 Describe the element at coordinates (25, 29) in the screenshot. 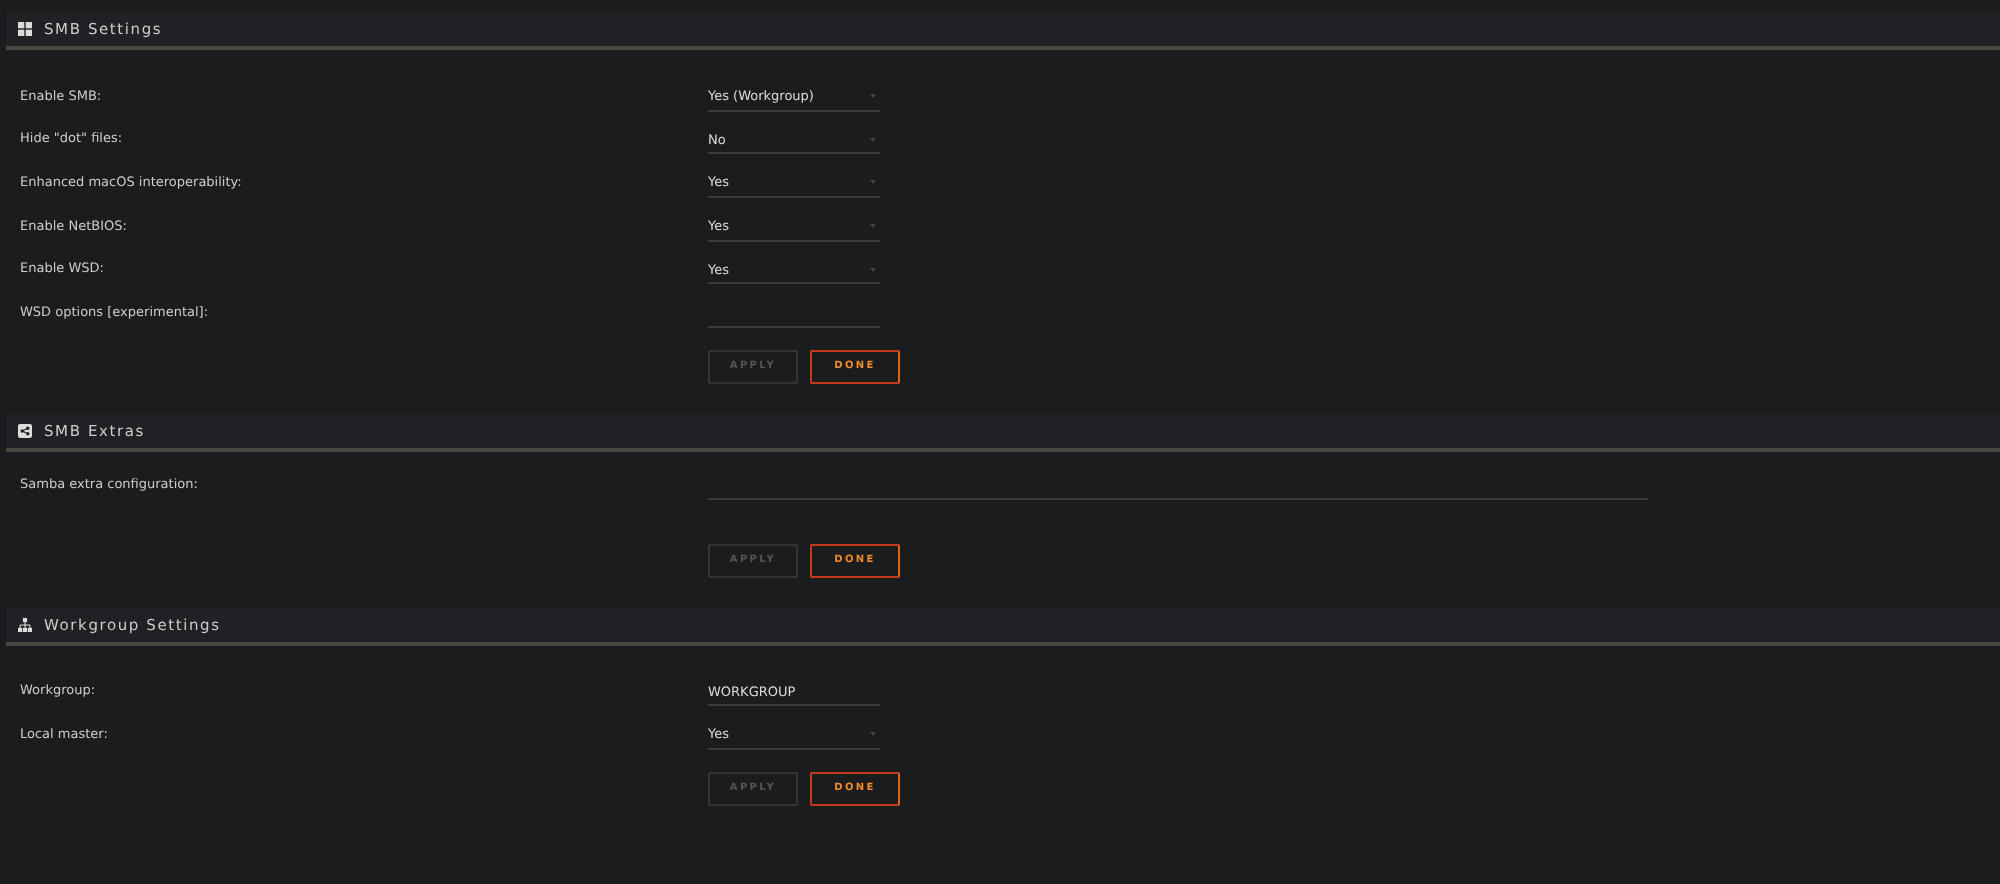

I see `windows-icon` at that location.